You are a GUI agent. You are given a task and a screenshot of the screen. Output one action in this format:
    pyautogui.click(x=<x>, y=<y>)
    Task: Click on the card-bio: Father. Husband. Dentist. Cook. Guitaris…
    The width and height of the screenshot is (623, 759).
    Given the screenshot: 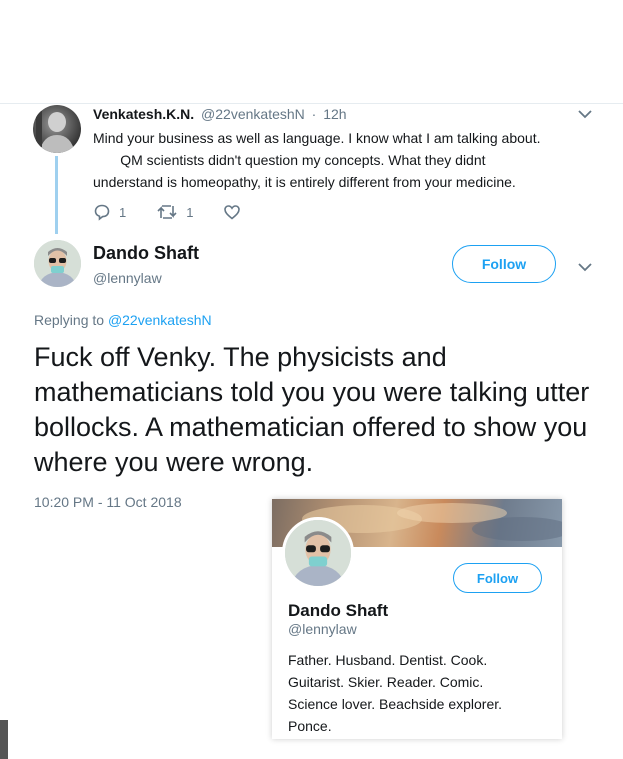 What is the action you would take?
    pyautogui.click(x=419, y=693)
    